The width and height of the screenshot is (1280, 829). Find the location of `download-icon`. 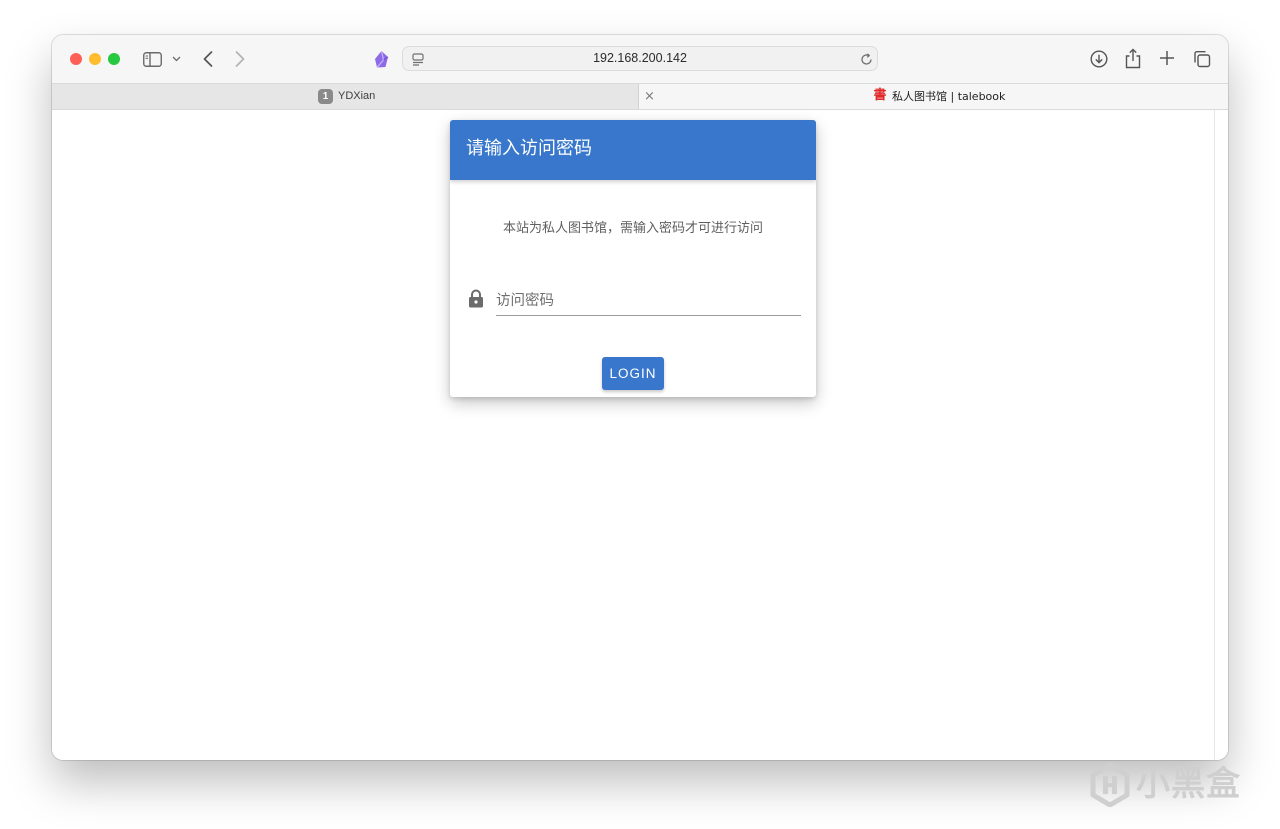

download-icon is located at coordinates (1099, 59).